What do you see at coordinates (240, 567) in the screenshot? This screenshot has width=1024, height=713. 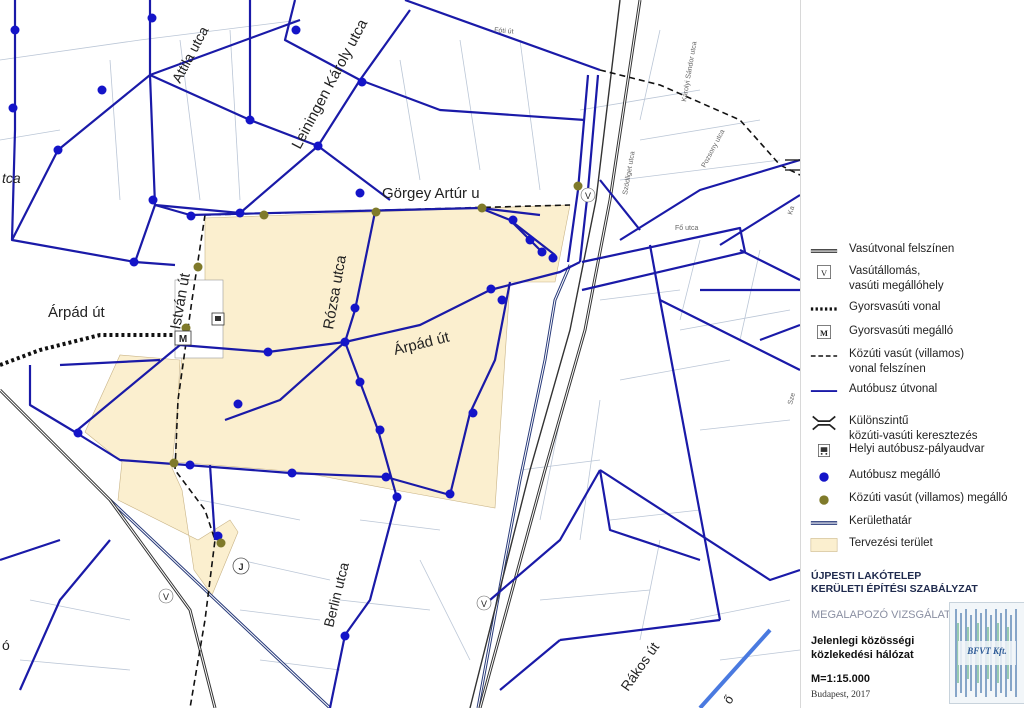 I see `junction-symbol: J` at bounding box center [240, 567].